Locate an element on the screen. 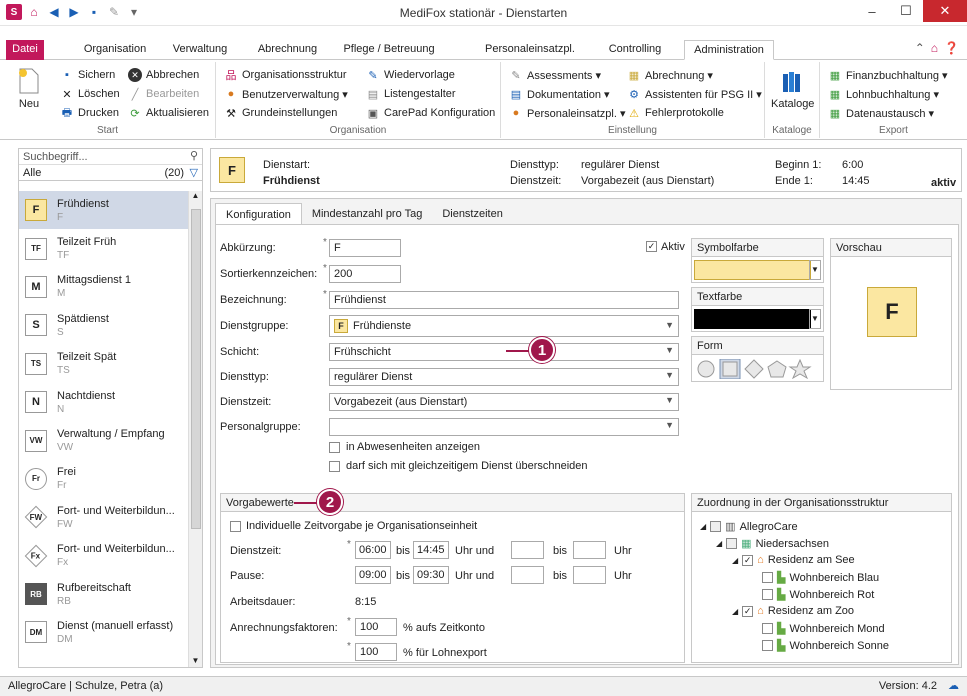 This screenshot has width=967, height=696. dienstzeit-von-field: 06:00 is located at coordinates (373, 550).